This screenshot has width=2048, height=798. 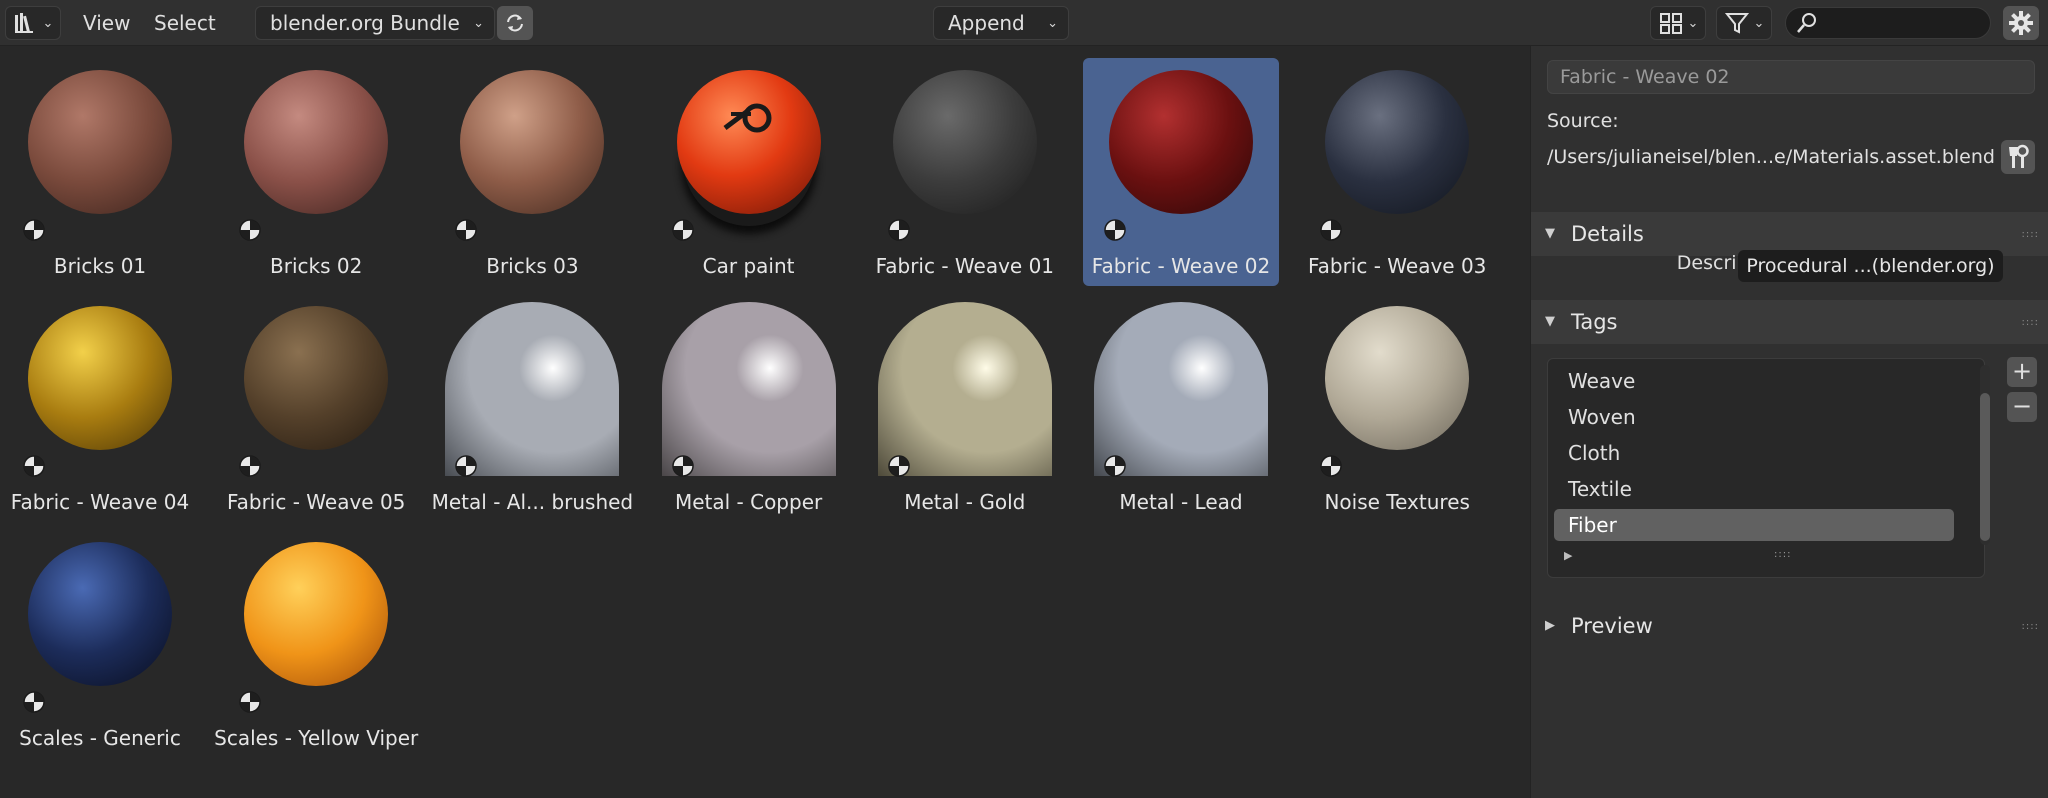 I want to click on asset-tile: Bricks 02, so click(x=316, y=172).